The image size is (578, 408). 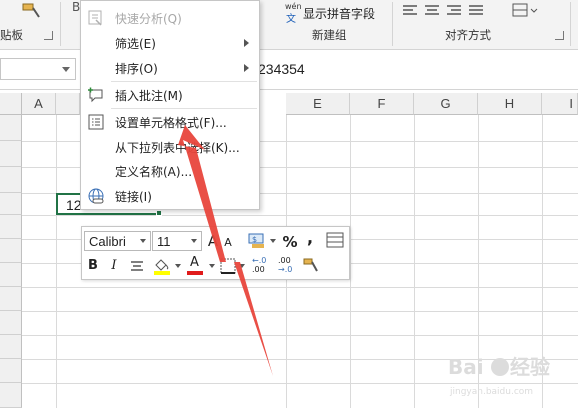 What do you see at coordinates (530, 367) in the screenshot?
I see `svg-text: 经验` at bounding box center [530, 367].